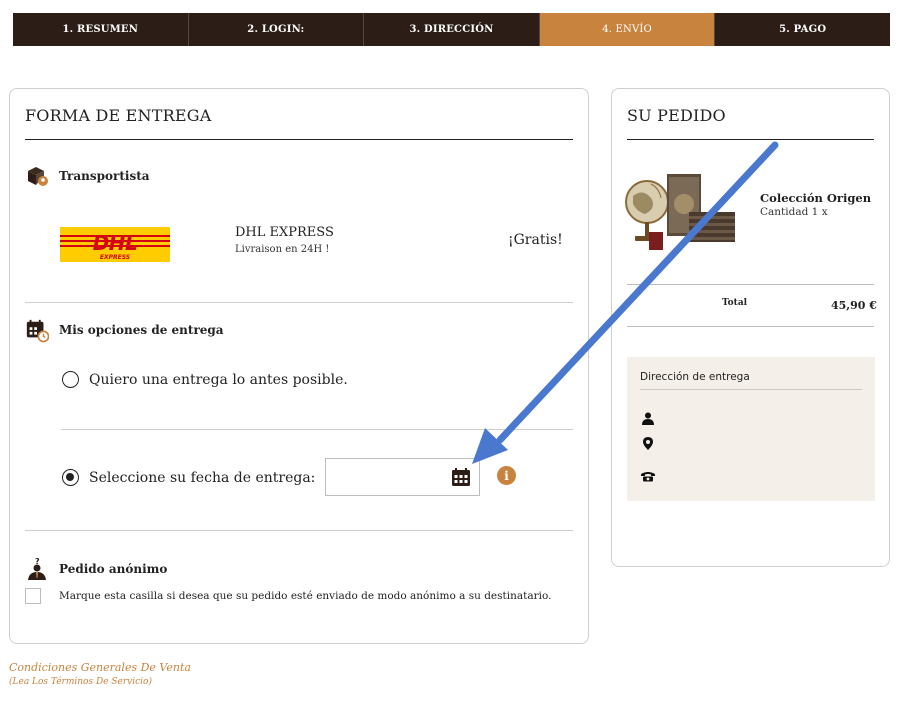 This screenshot has height=701, width=904. I want to click on carrier-section-head: Transportista, so click(87, 176).